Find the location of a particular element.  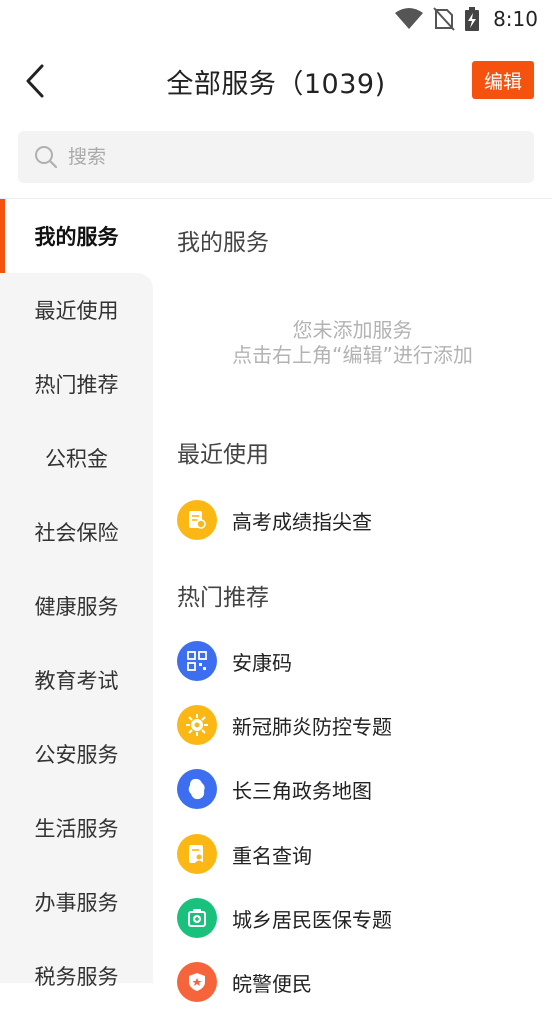

back-button is located at coordinates (37, 81).